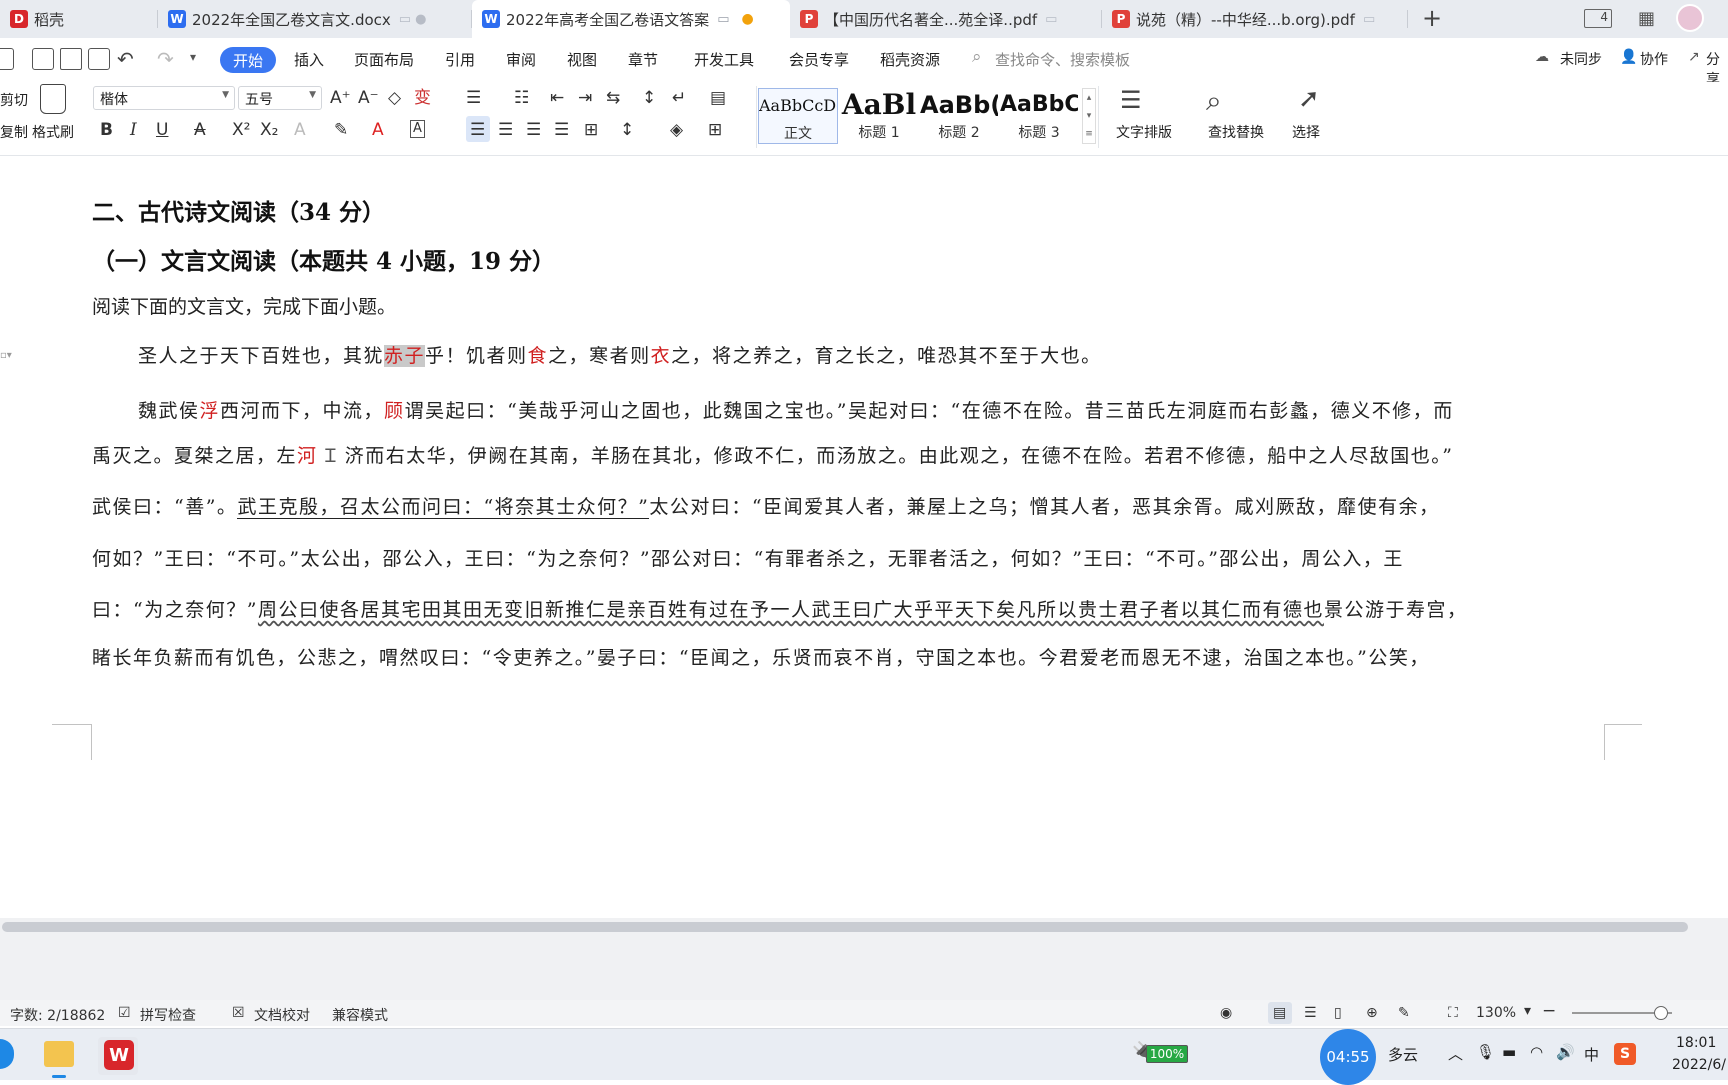 The width and height of the screenshot is (1728, 1085). Describe the element at coordinates (1581, 59) in the screenshot. I see `sync-status-button: 未同步` at that location.